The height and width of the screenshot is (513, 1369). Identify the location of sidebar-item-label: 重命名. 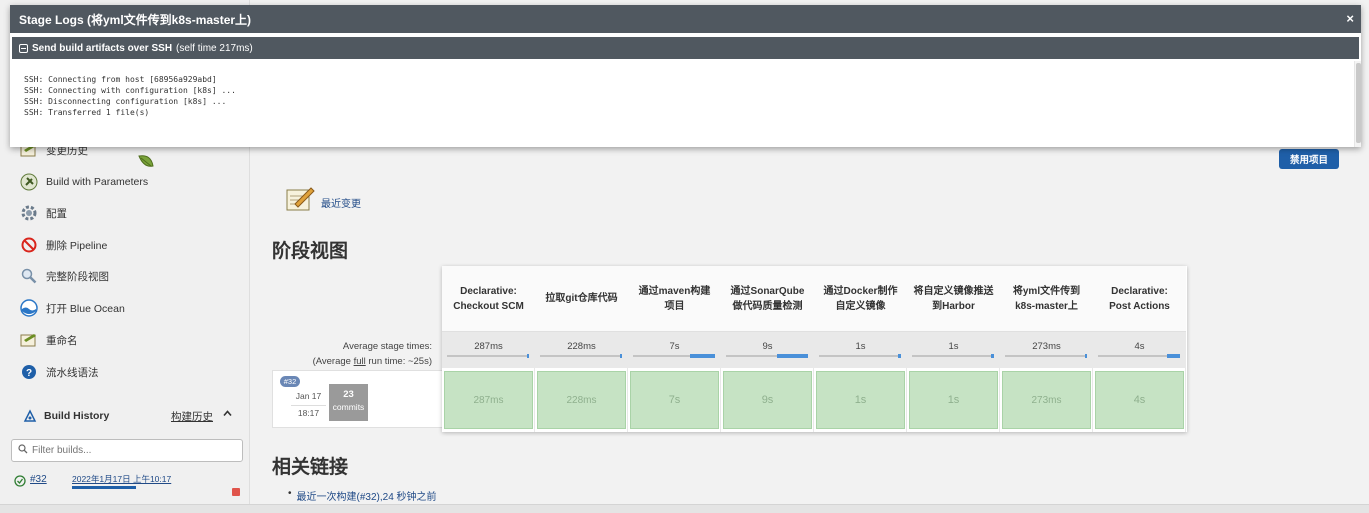
(62, 340).